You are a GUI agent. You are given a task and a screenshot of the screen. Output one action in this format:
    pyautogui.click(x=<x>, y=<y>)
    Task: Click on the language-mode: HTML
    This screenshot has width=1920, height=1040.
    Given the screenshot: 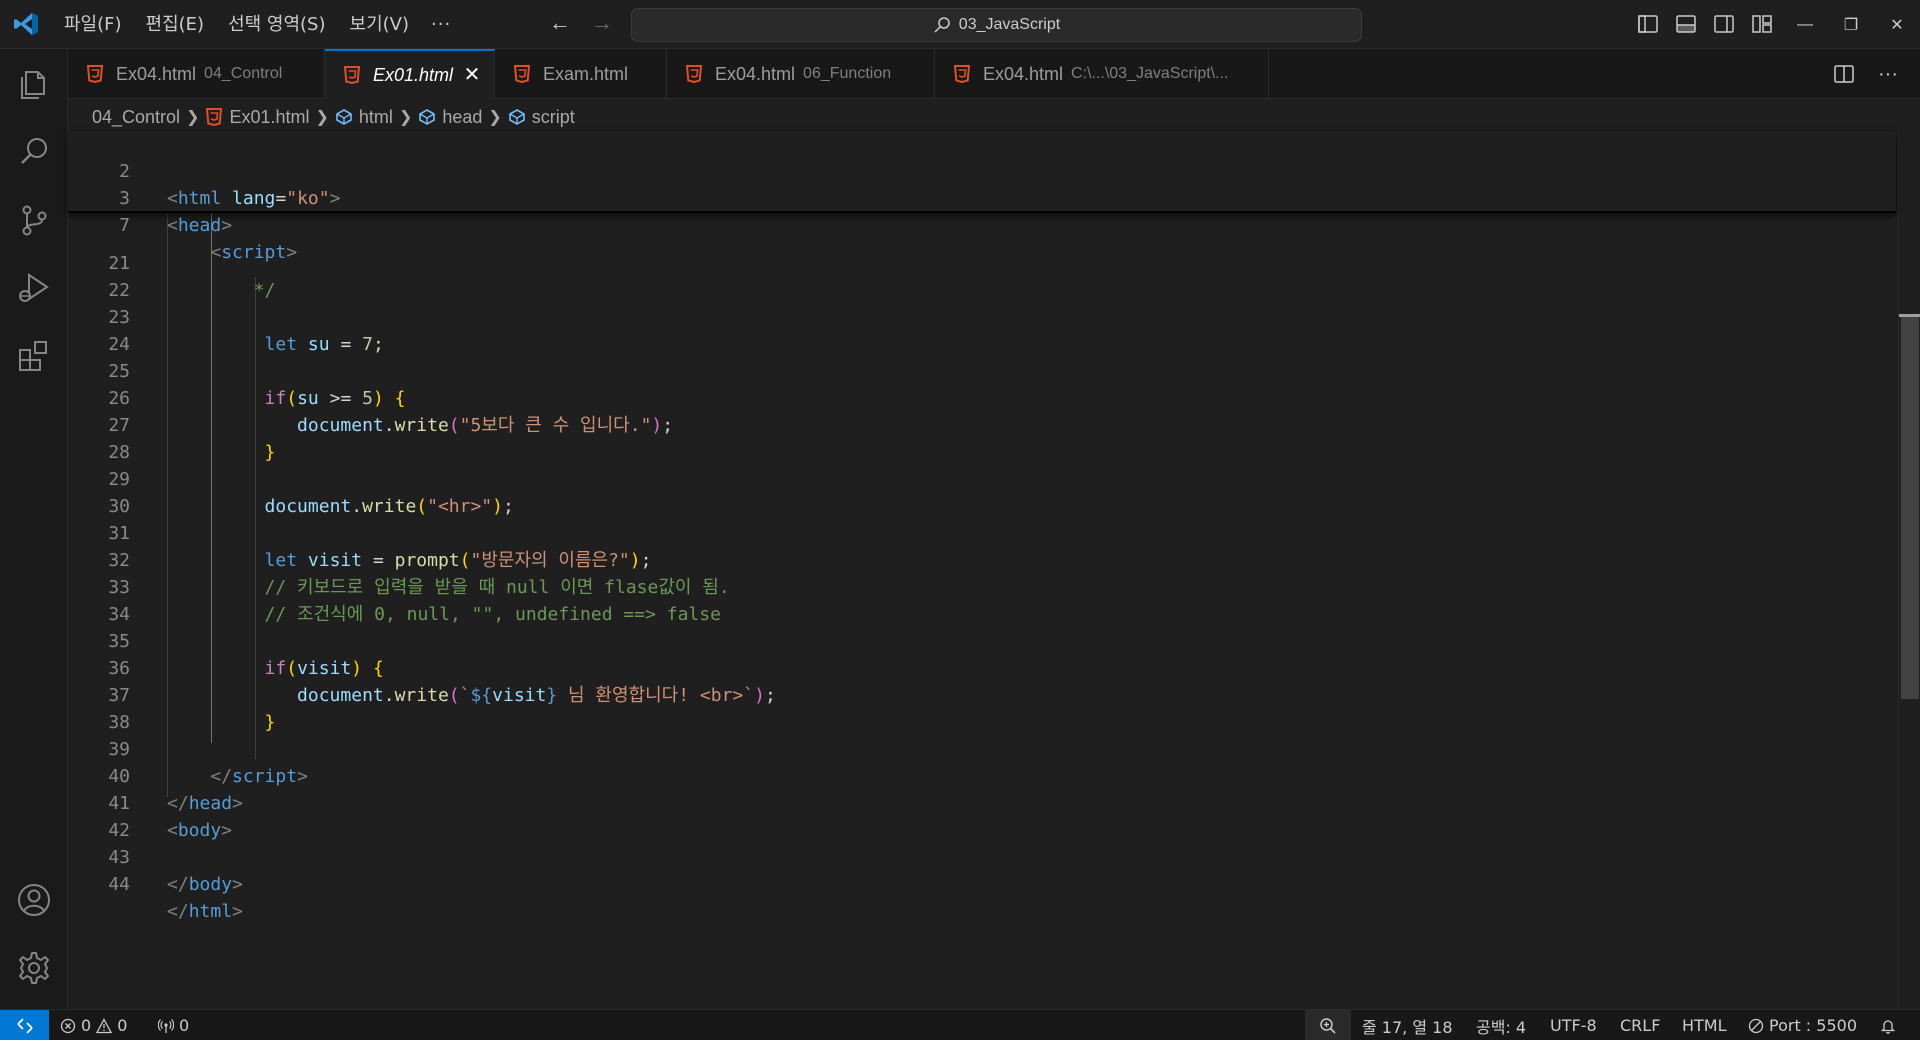 What is the action you would take?
    pyautogui.click(x=1704, y=1025)
    